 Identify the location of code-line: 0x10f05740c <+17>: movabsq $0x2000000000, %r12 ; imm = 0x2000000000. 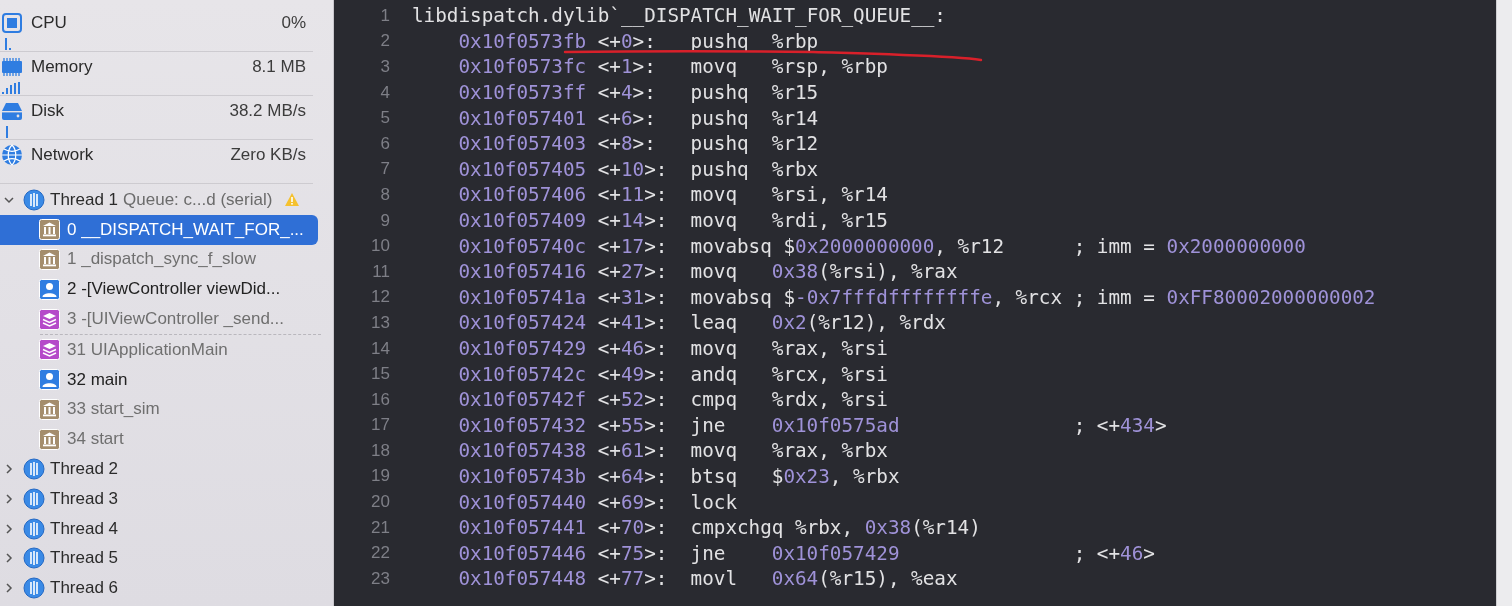
(881, 246).